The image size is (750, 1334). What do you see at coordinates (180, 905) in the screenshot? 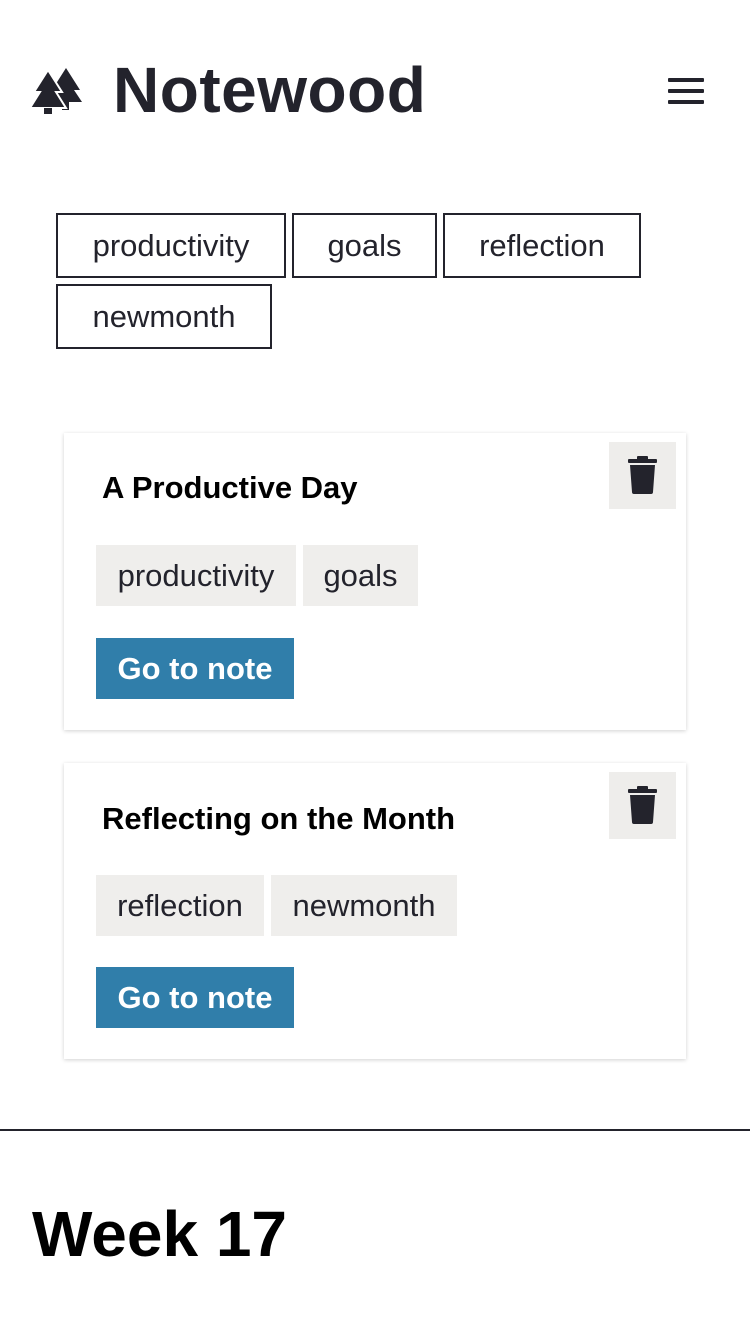
I see `note-tag-reflection: reflection` at bounding box center [180, 905].